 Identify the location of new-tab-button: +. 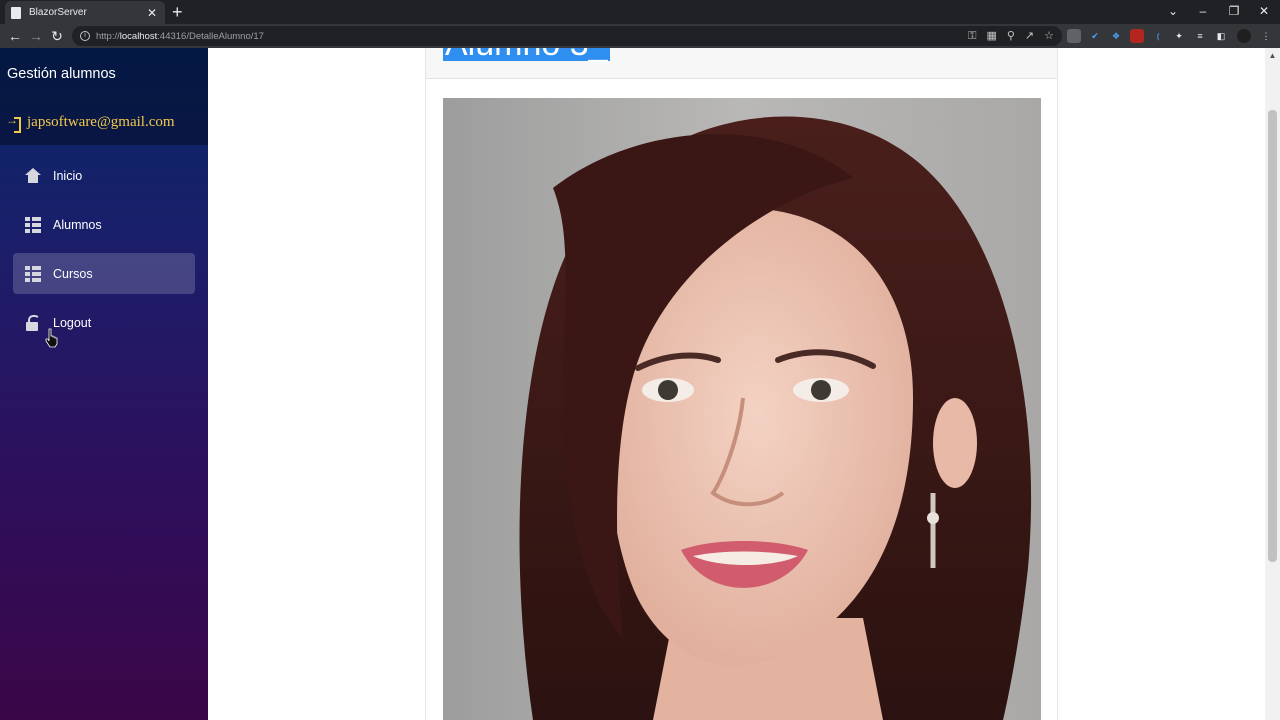
(177, 12).